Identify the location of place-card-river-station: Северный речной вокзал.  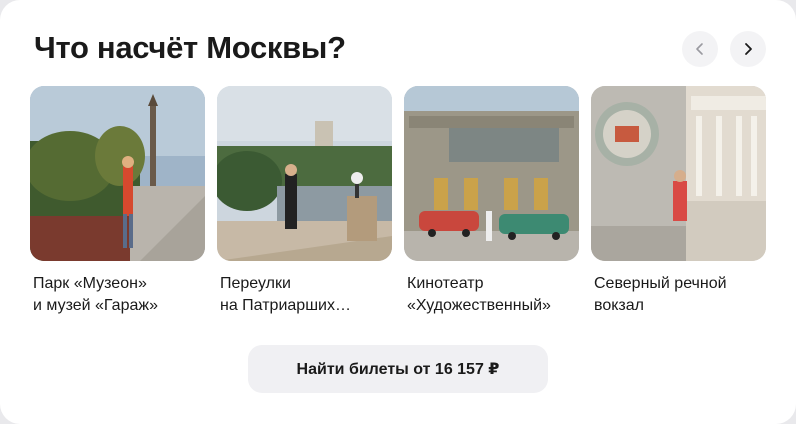
(678, 201).